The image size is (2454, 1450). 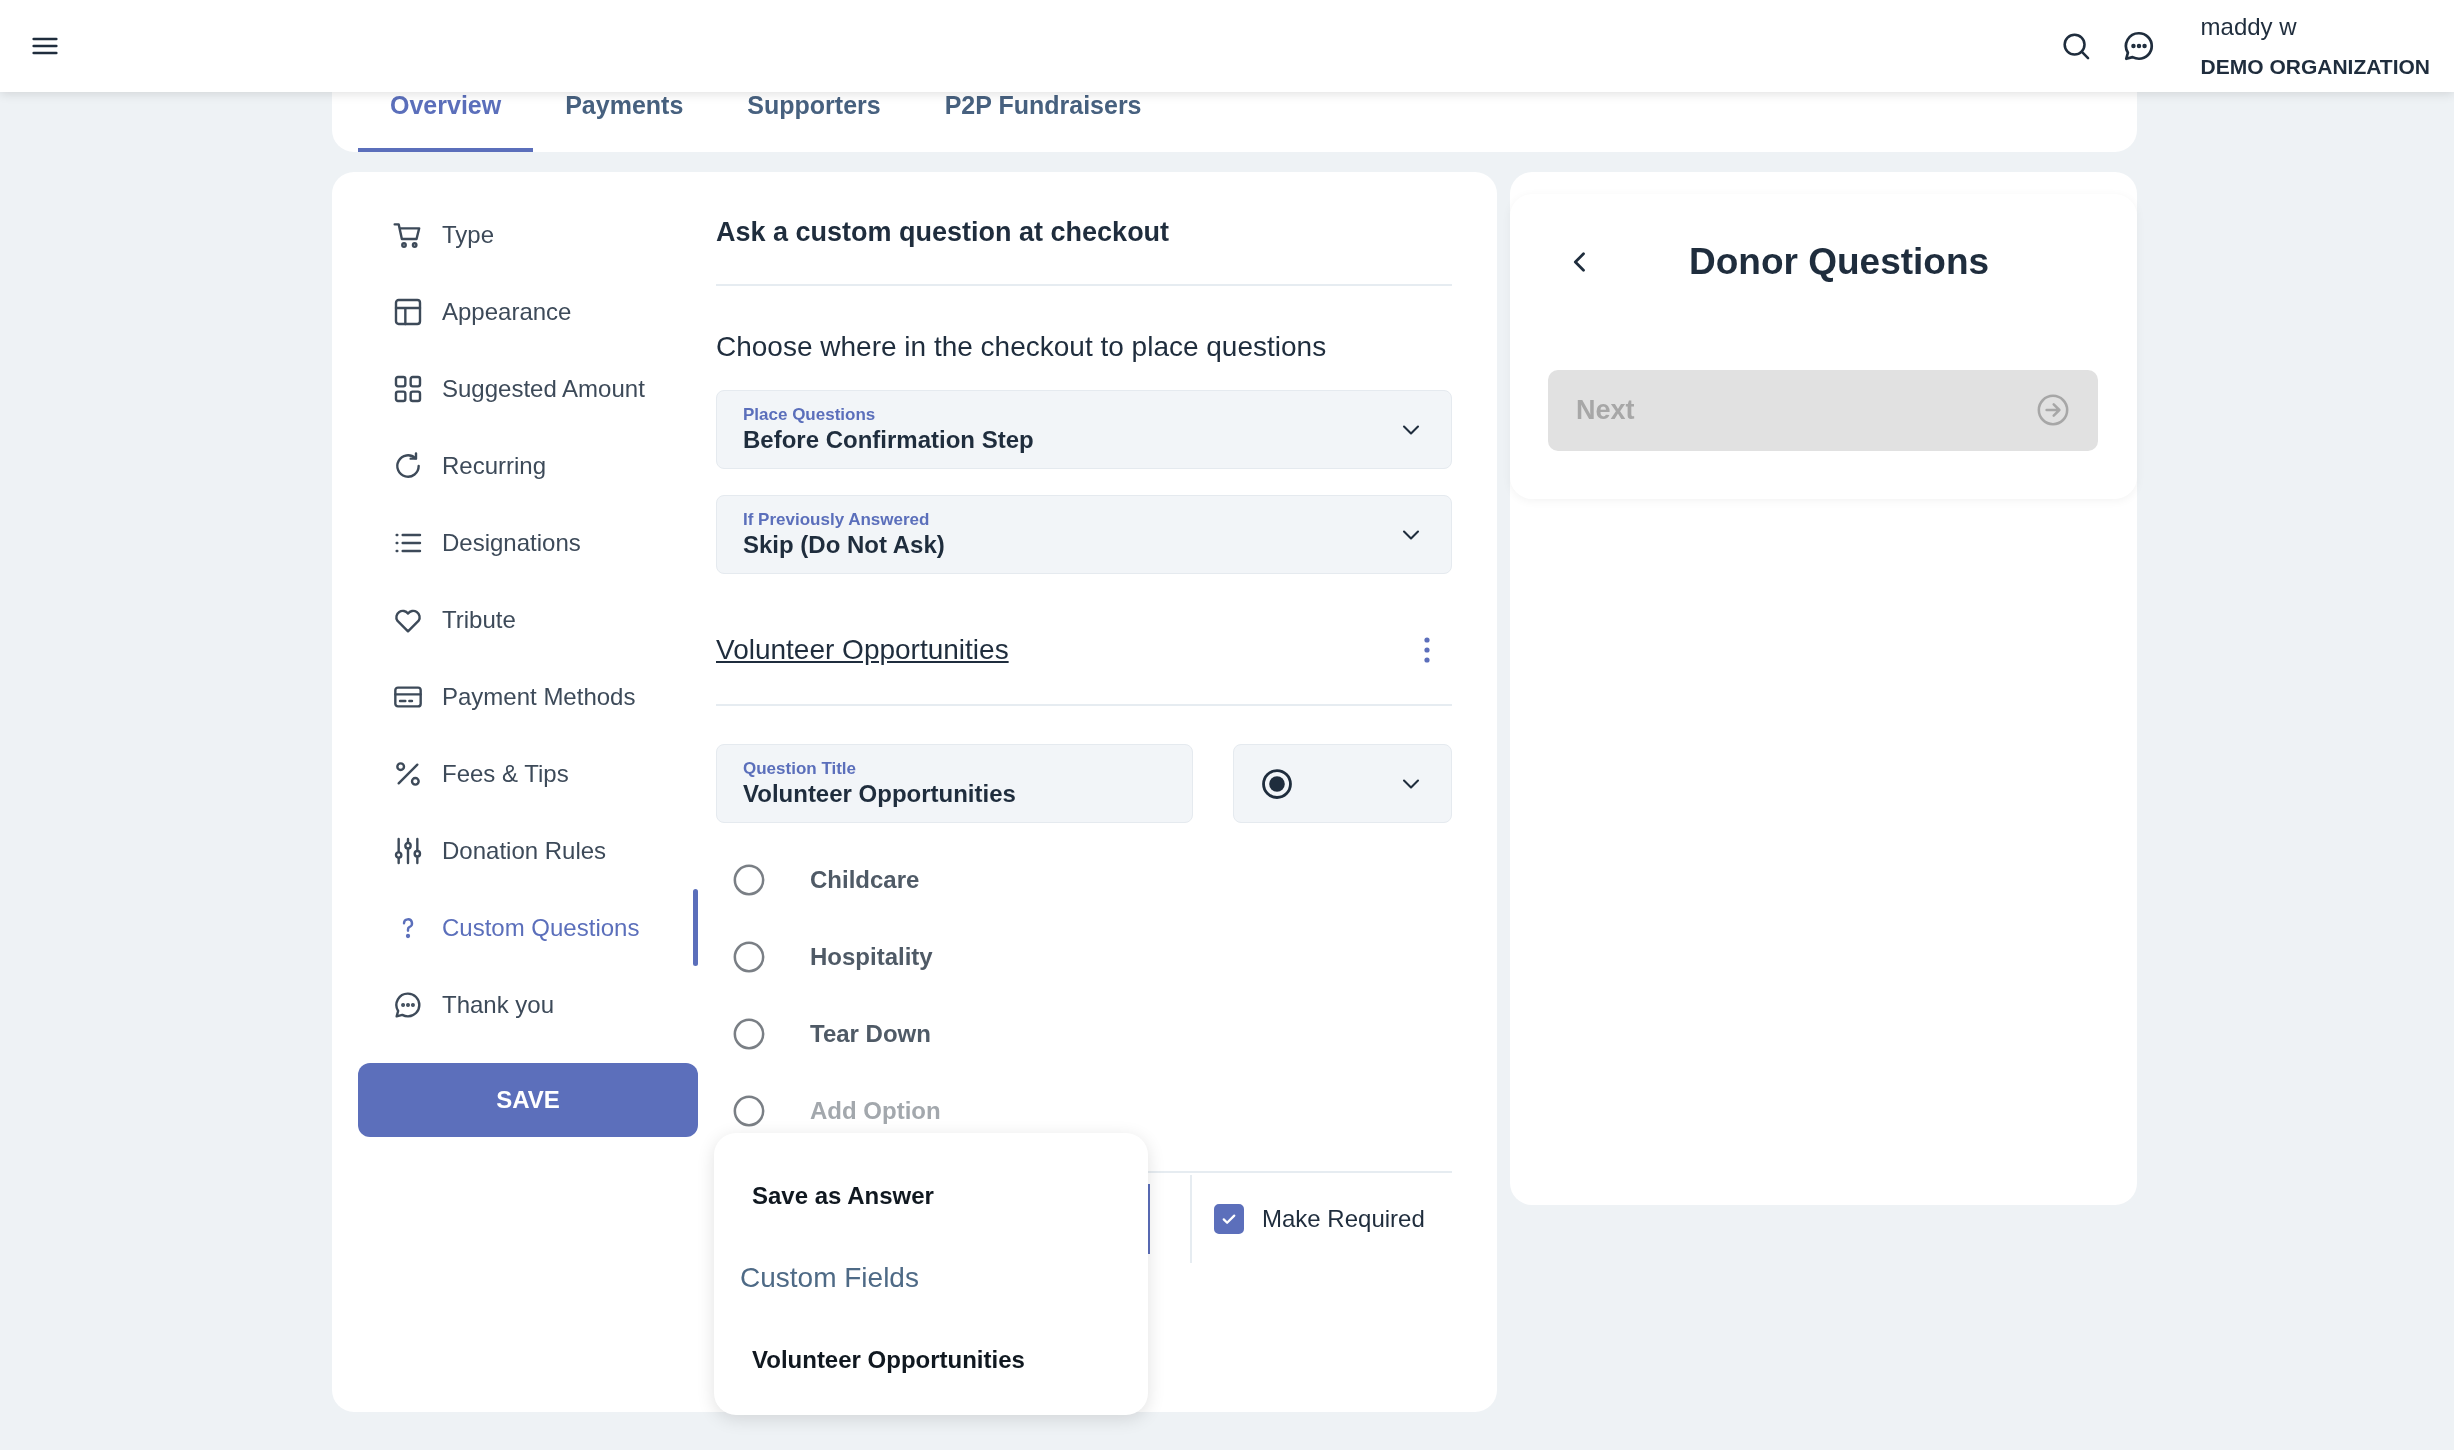 I want to click on sidebar-item: Recurring, so click(x=528, y=465).